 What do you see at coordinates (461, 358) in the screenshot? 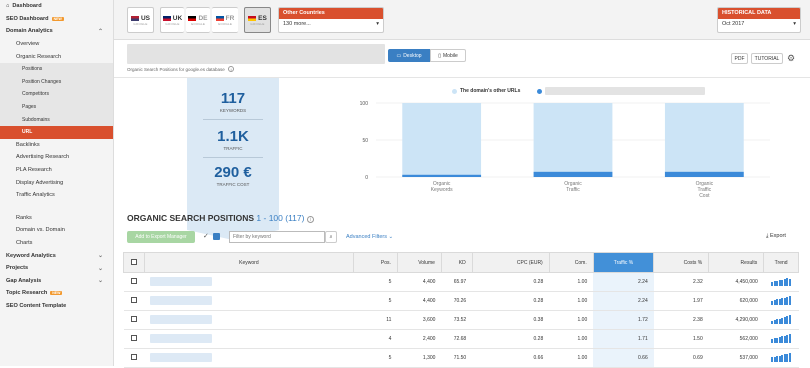
I see `table-row: 5 1,300 71.50 0.66 1.00 0.66 0.69 537,000` at bounding box center [461, 358].